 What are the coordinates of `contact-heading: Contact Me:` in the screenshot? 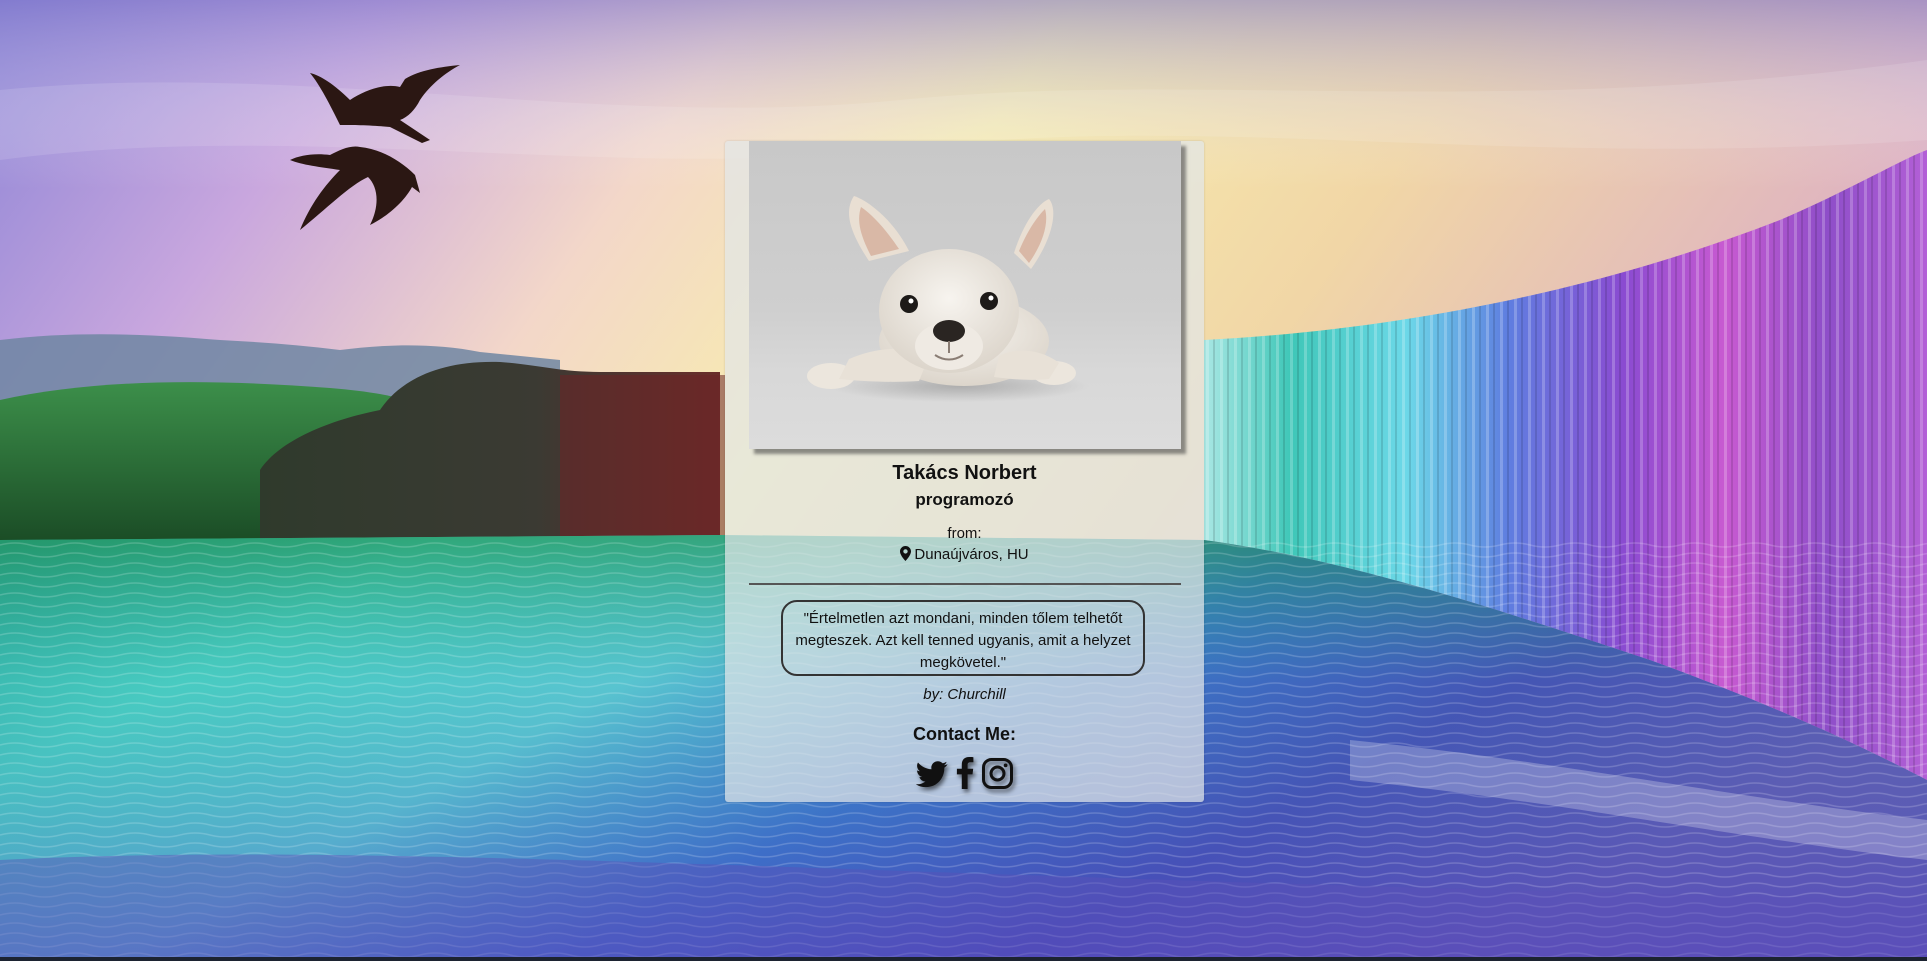 It's located at (964, 734).